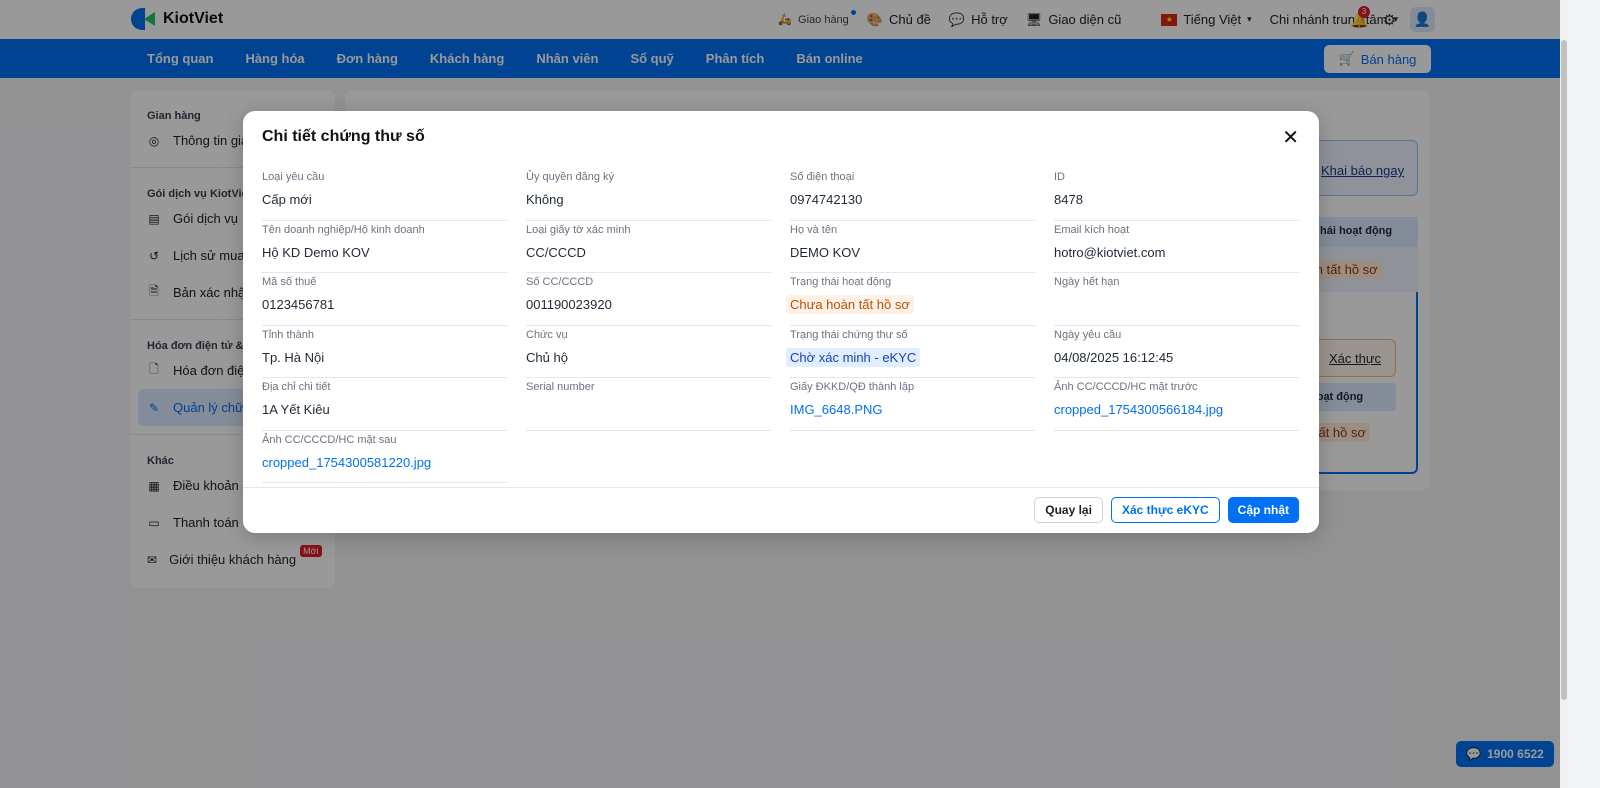  Describe the element at coordinates (1092, 229) in the screenshot. I see `field-label: Email kích hoạt` at that location.